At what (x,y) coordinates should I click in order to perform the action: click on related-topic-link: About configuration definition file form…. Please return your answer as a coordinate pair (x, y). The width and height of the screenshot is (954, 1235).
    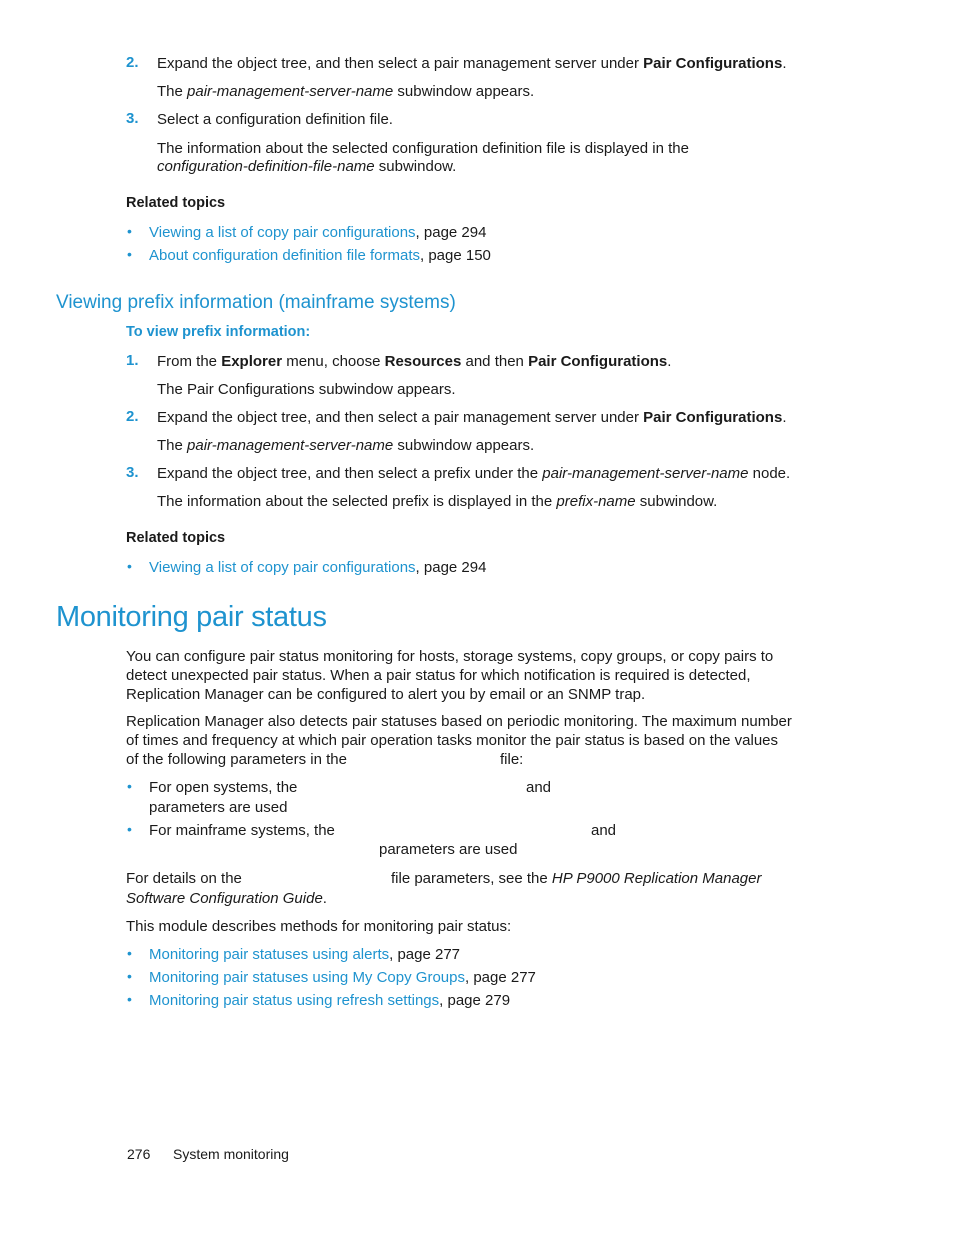
    Looking at the image, I should click on (284, 255).